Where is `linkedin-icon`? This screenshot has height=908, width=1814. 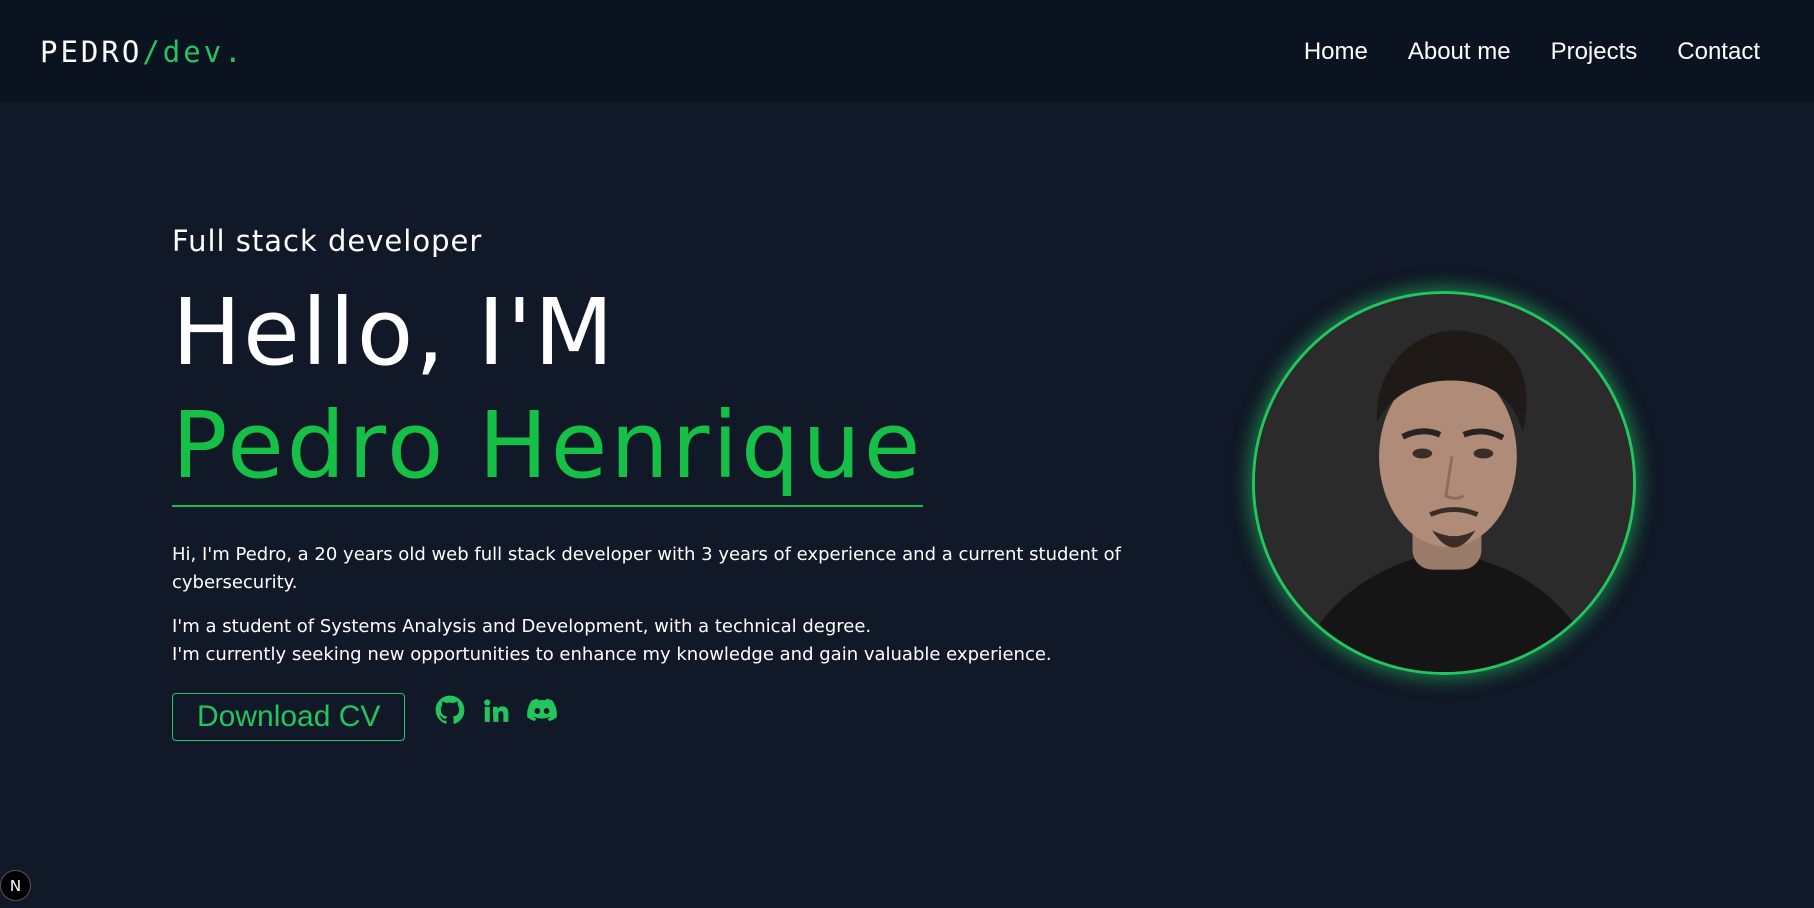
linkedin-icon is located at coordinates (496, 710).